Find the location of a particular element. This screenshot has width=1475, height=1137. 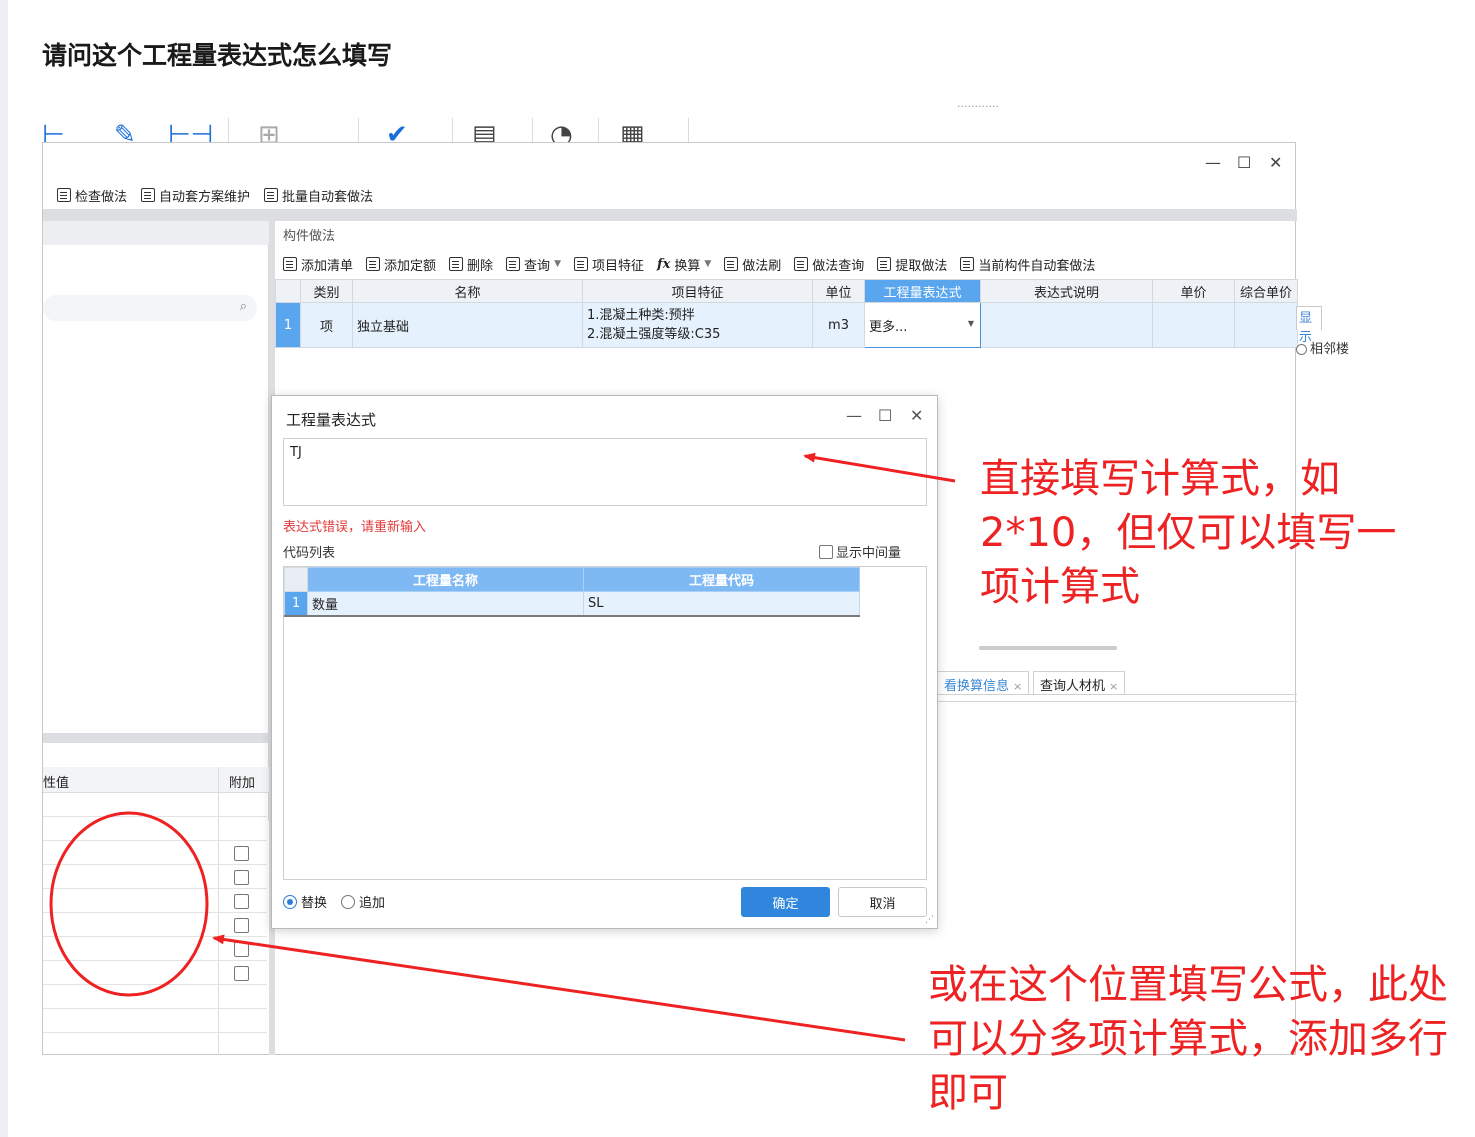

left-panel-header is located at coordinates (156, 233).